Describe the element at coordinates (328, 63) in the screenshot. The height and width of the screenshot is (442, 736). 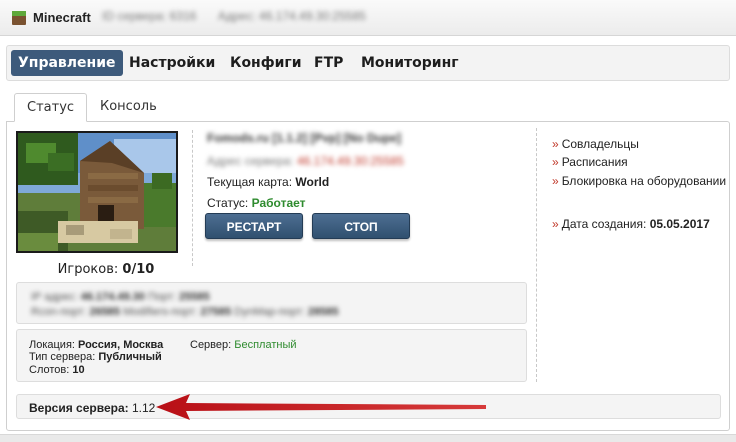
I see `nav-item-ftp: FTP` at that location.